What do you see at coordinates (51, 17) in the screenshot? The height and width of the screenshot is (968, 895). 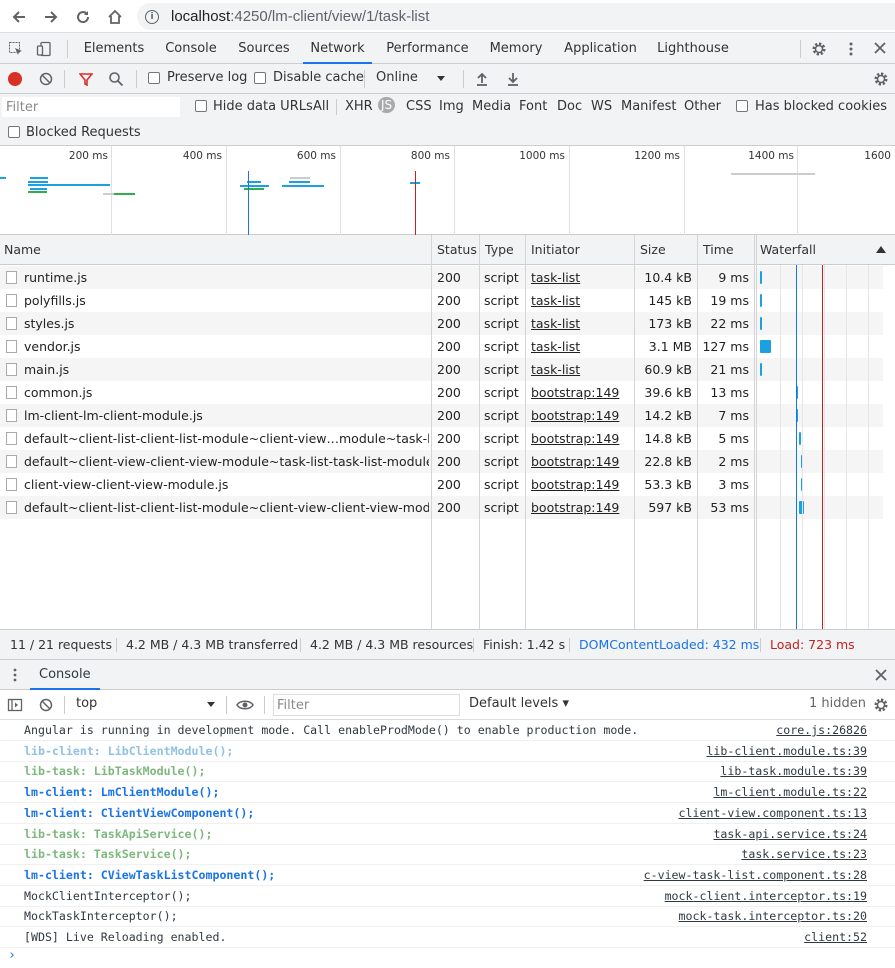 I see `forward-icon` at bounding box center [51, 17].